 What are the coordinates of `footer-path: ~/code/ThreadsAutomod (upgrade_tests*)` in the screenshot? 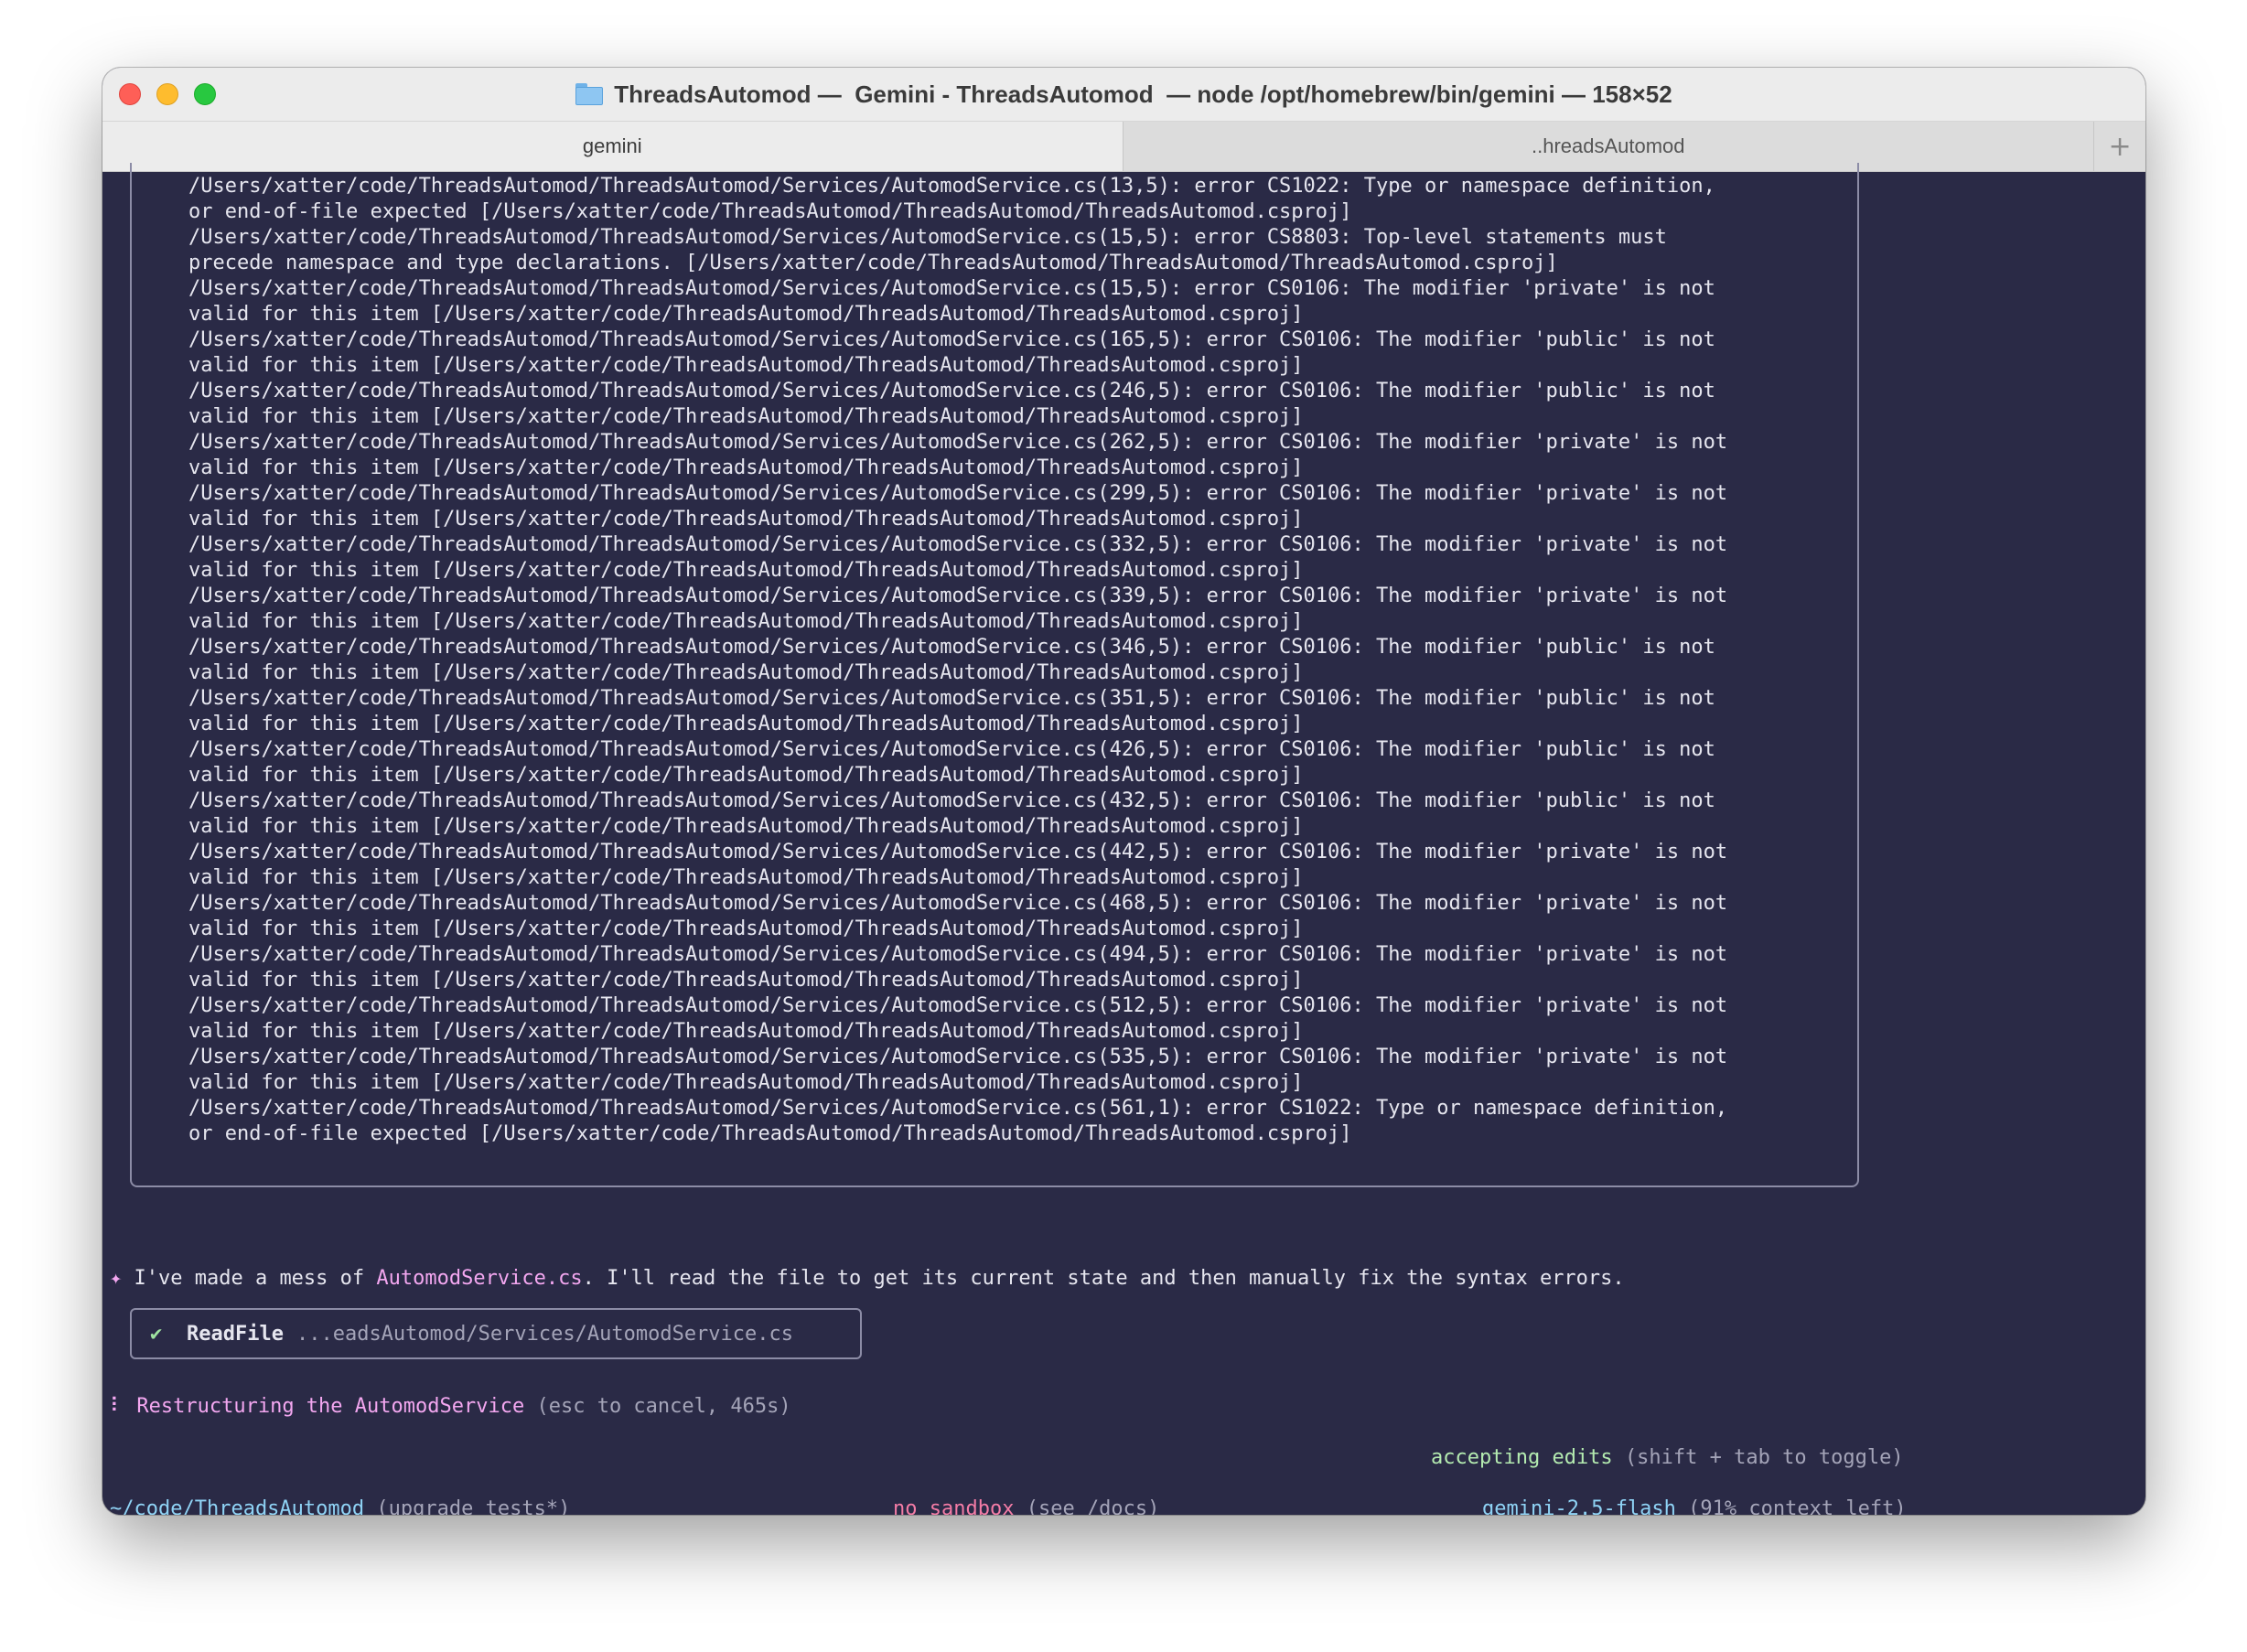 It's located at (340, 1505).